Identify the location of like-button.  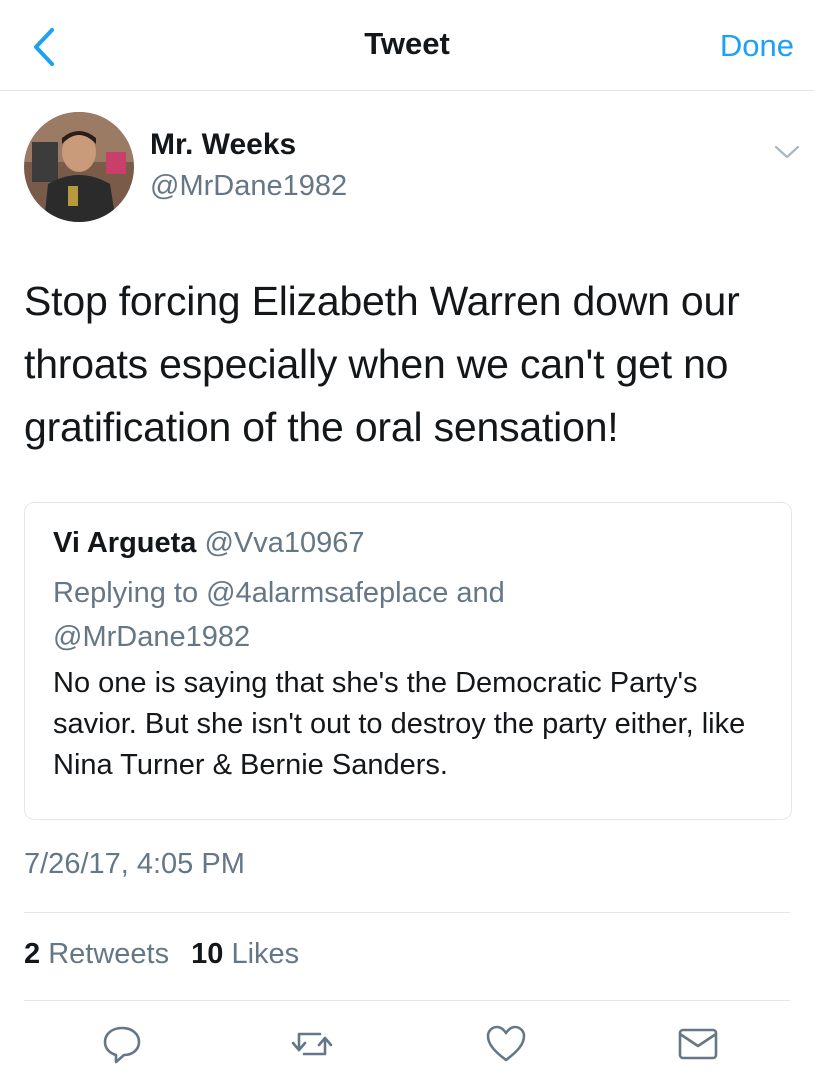
(506, 1044).